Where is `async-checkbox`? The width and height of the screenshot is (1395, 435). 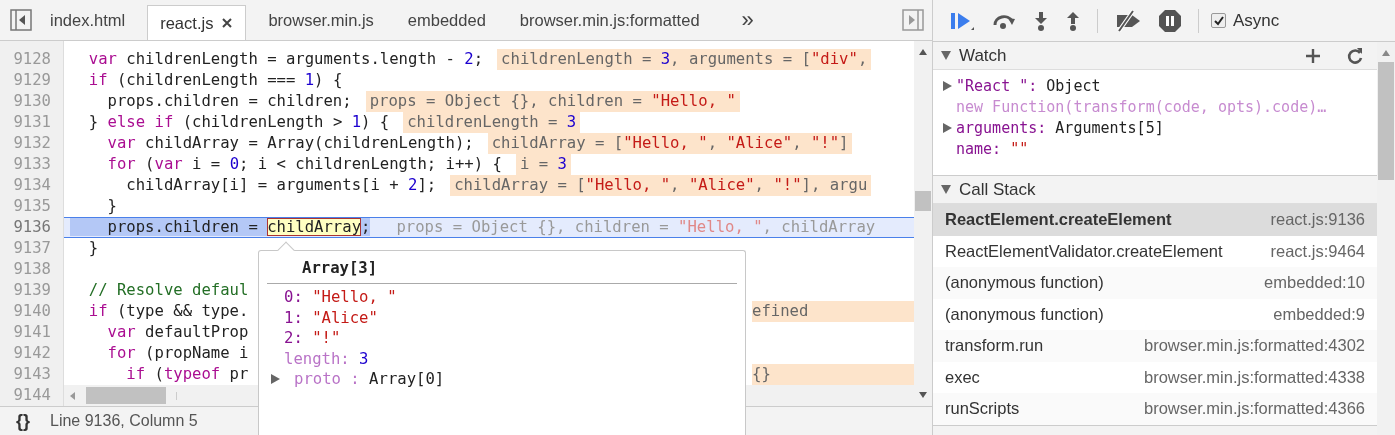 async-checkbox is located at coordinates (1218, 20).